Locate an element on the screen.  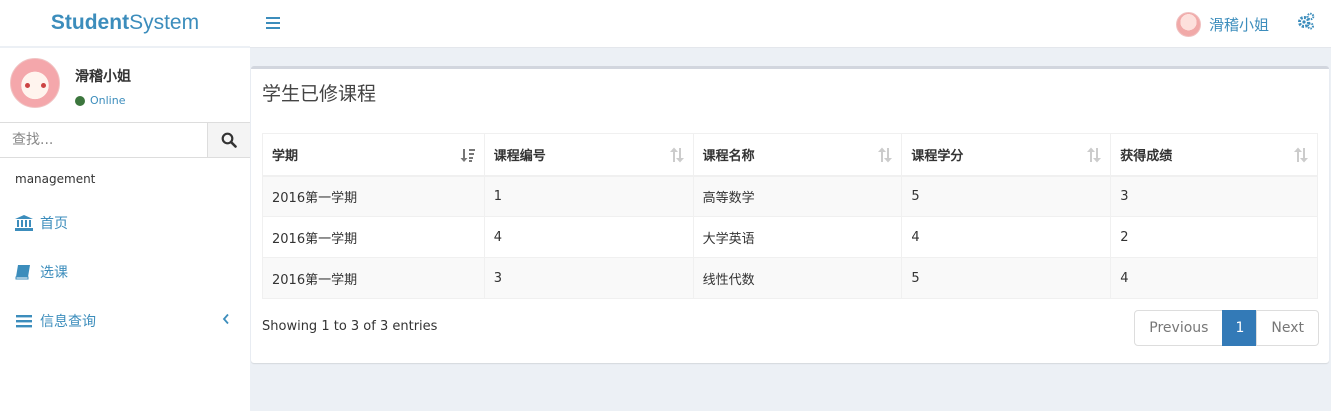
navbar-user-menu: 滑稽小姐 is located at coordinates (1222, 24).